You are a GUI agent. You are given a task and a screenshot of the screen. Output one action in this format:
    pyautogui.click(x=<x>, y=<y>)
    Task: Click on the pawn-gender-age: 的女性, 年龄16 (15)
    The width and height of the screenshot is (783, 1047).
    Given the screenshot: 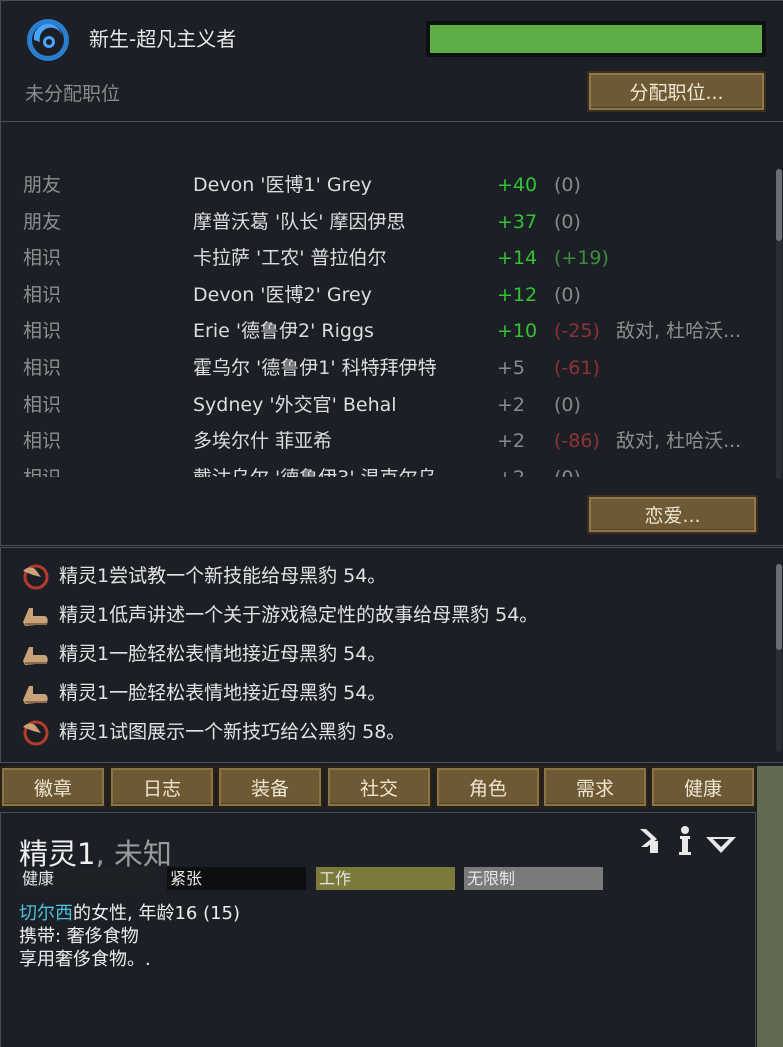 What is the action you would take?
    pyautogui.click(x=157, y=913)
    